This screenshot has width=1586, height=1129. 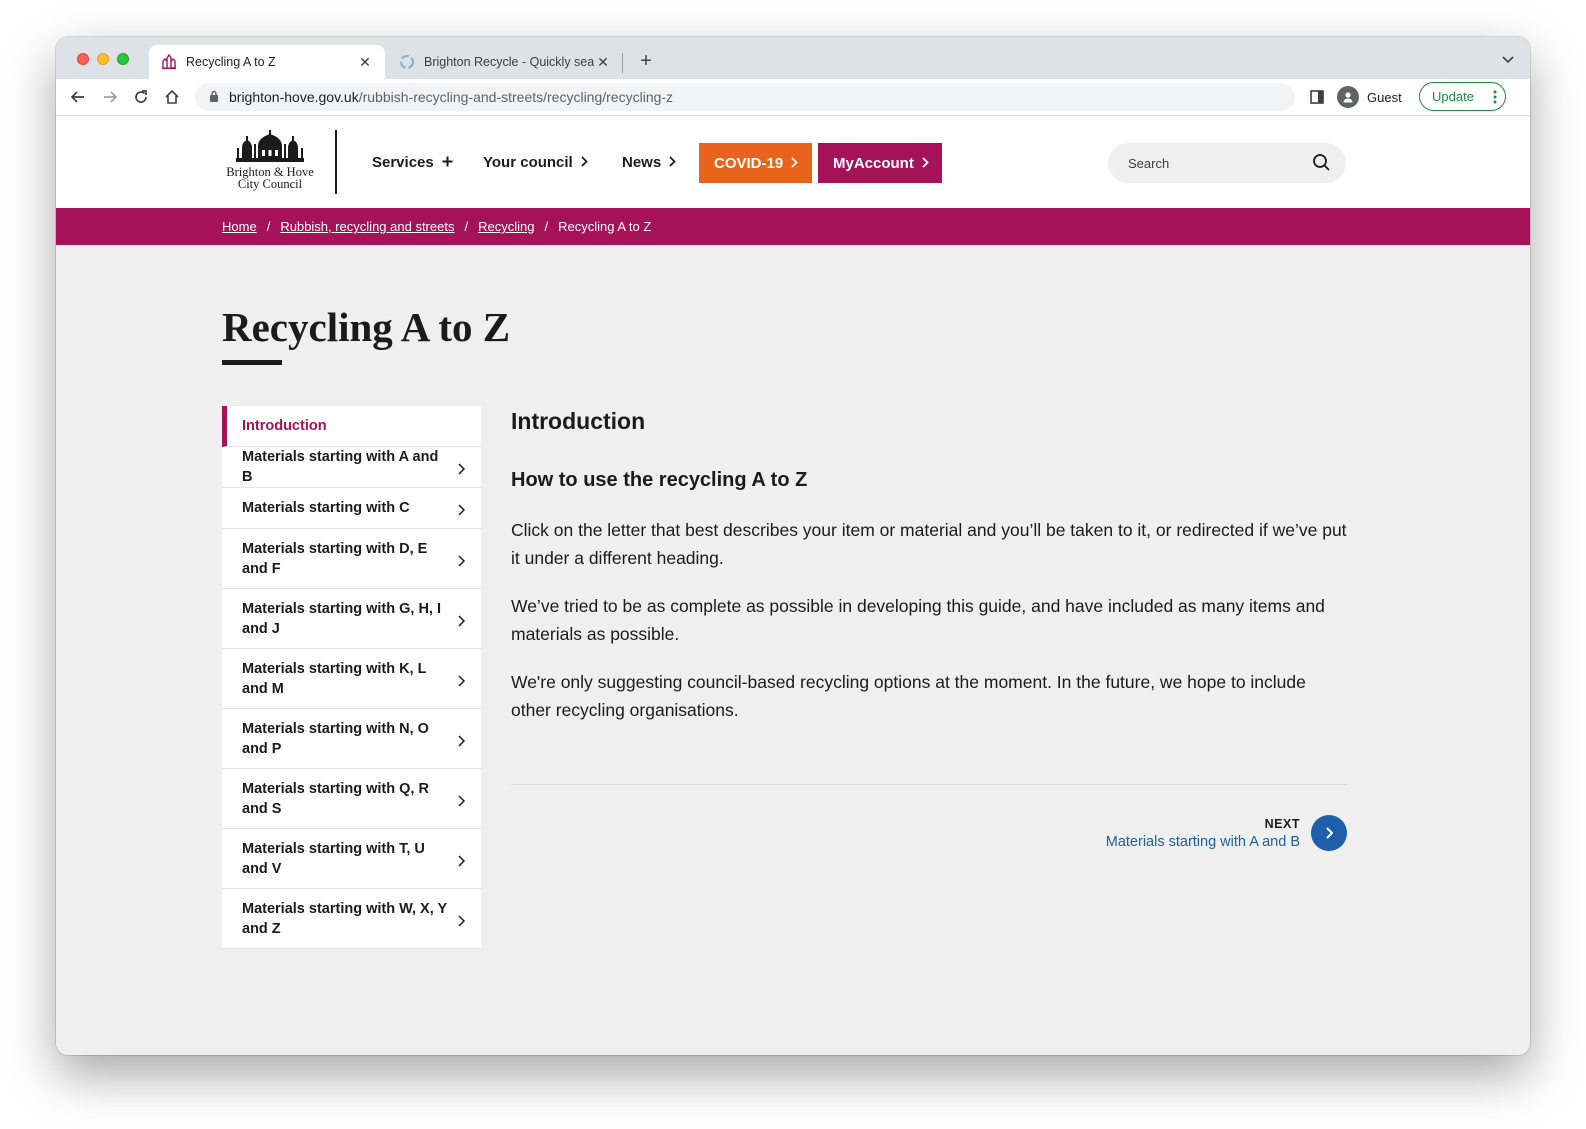 What do you see at coordinates (880, 163) in the screenshot?
I see `myaccount-button: MyAccount` at bounding box center [880, 163].